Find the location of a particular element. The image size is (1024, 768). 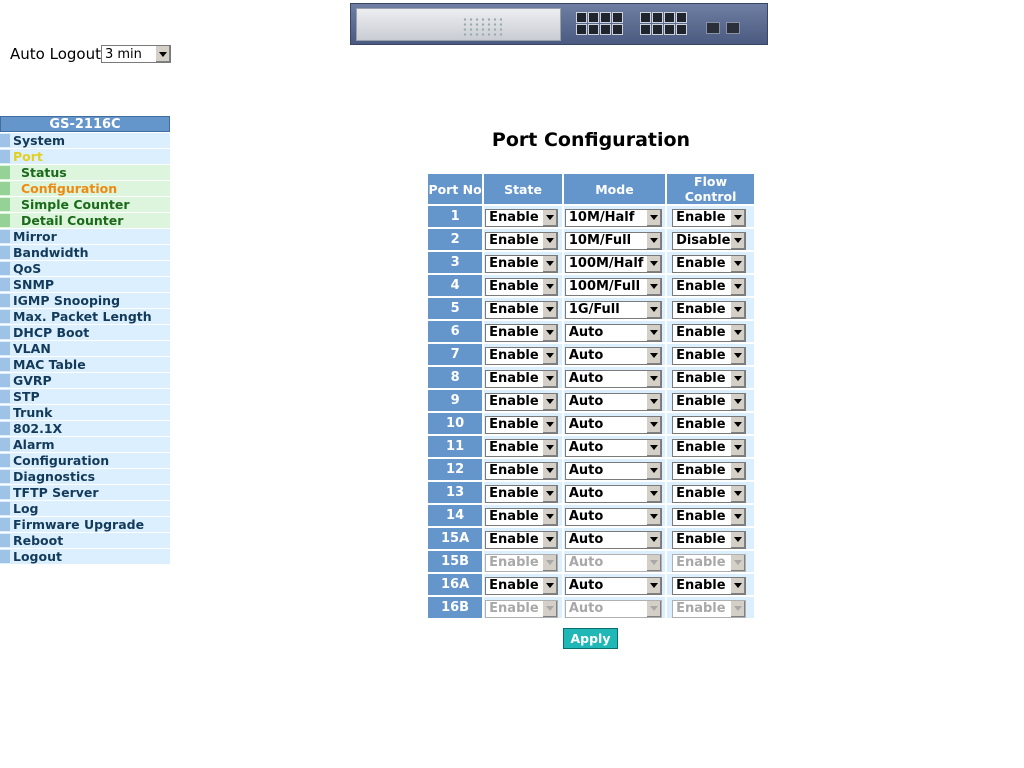

mode-select: 100M/Half is located at coordinates (613, 263).